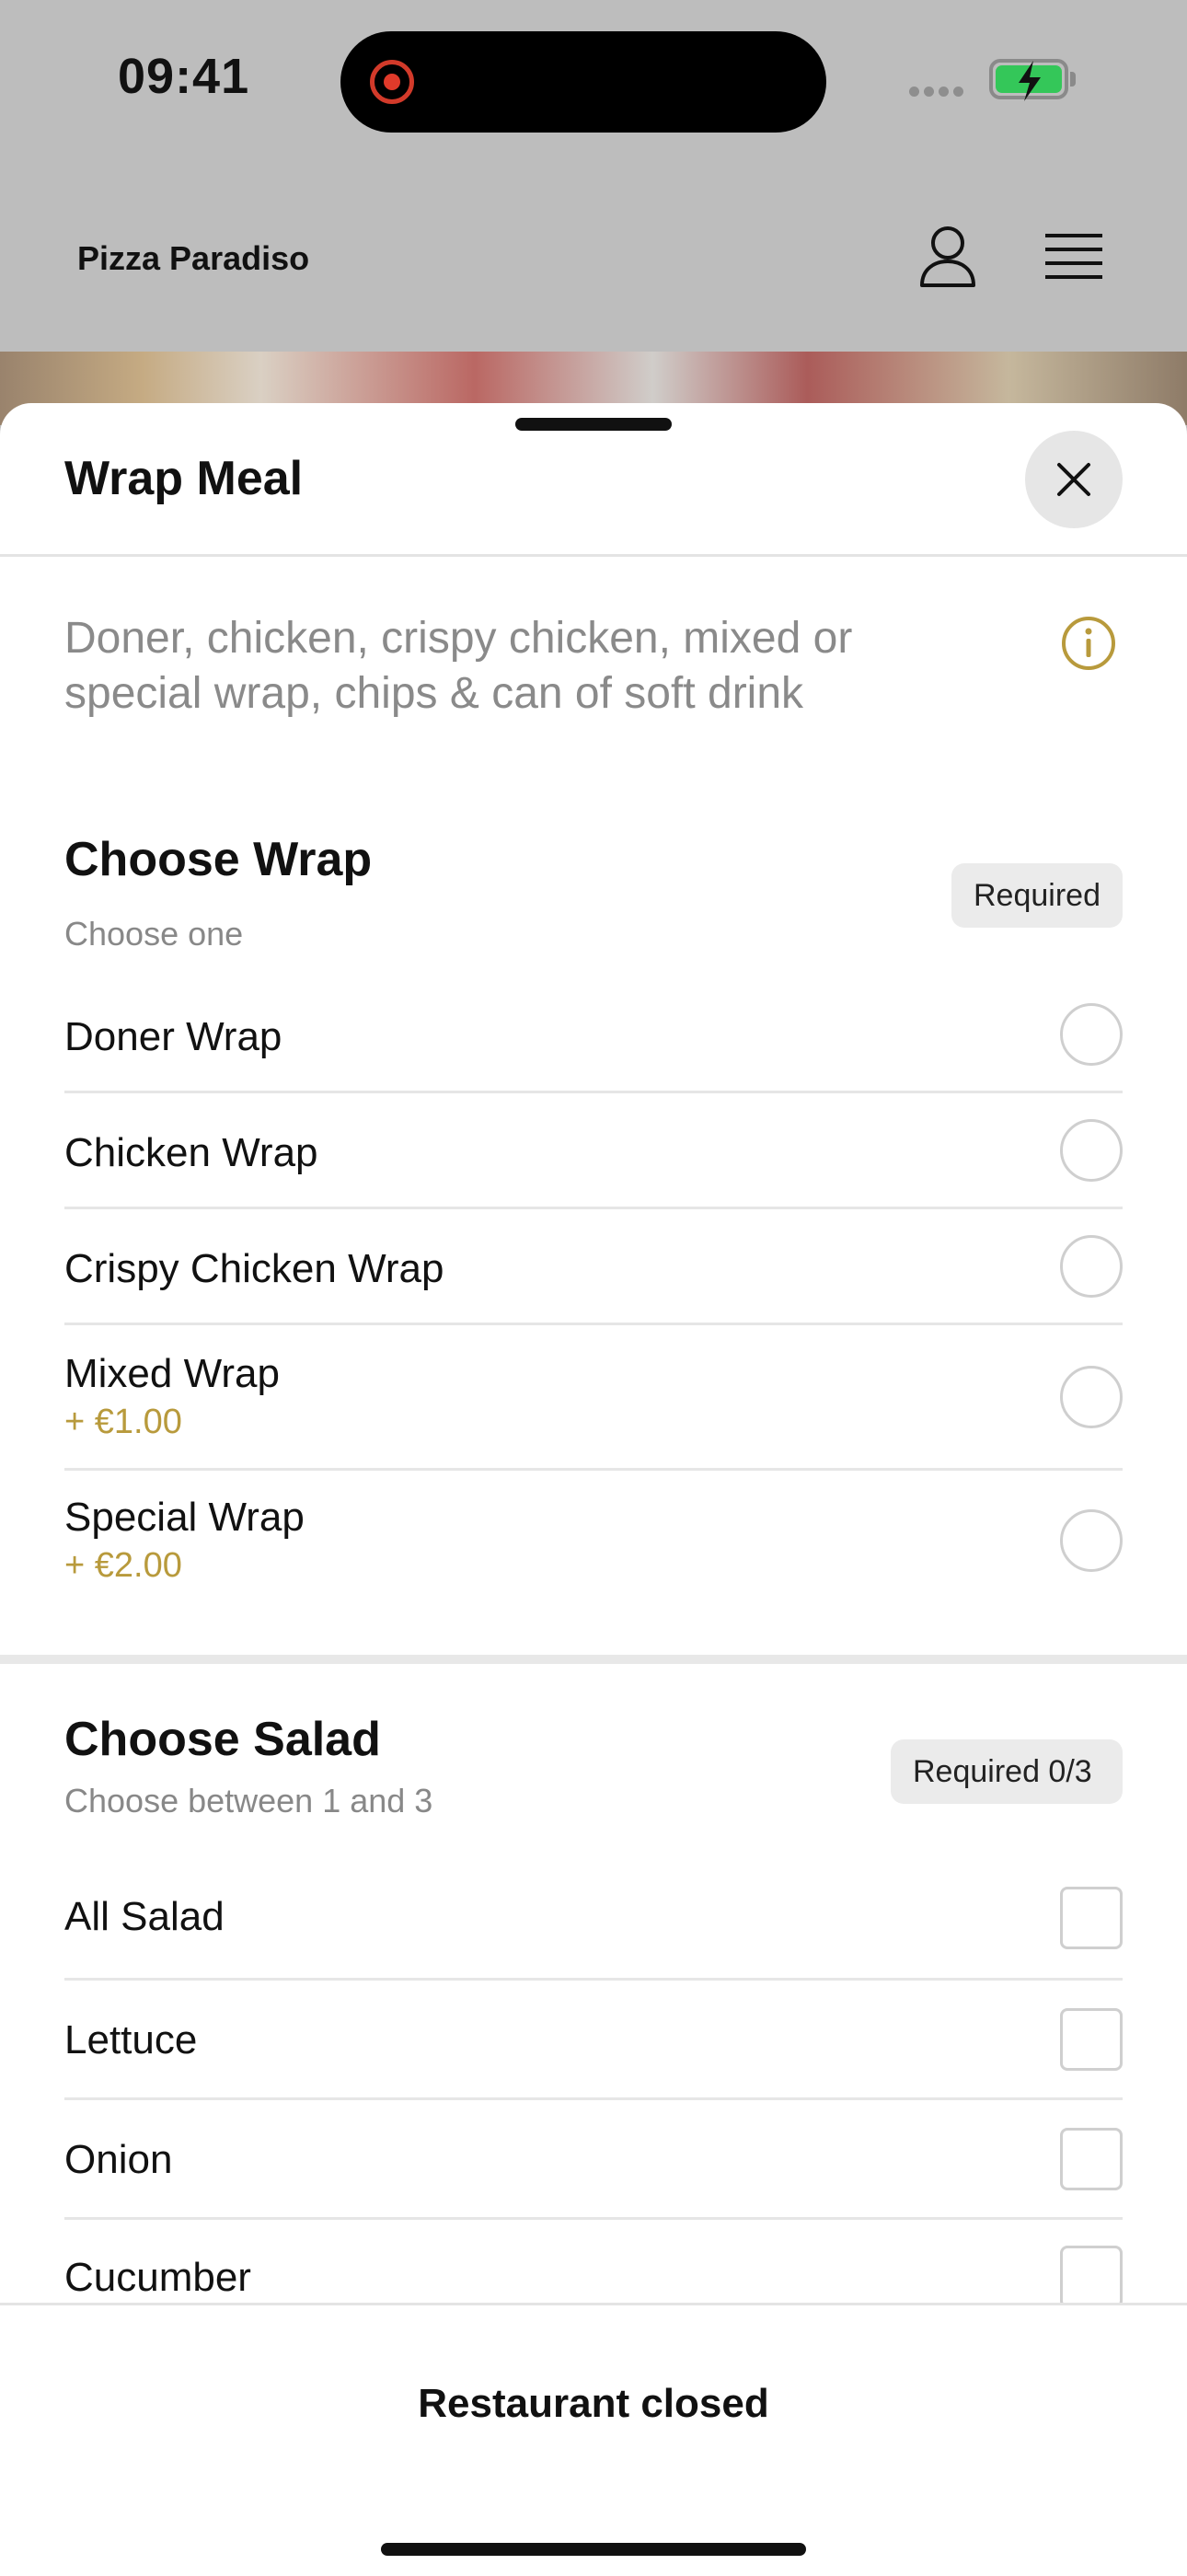 The width and height of the screenshot is (1187, 2576). What do you see at coordinates (593, 1659) in the screenshot?
I see `section-divider` at bounding box center [593, 1659].